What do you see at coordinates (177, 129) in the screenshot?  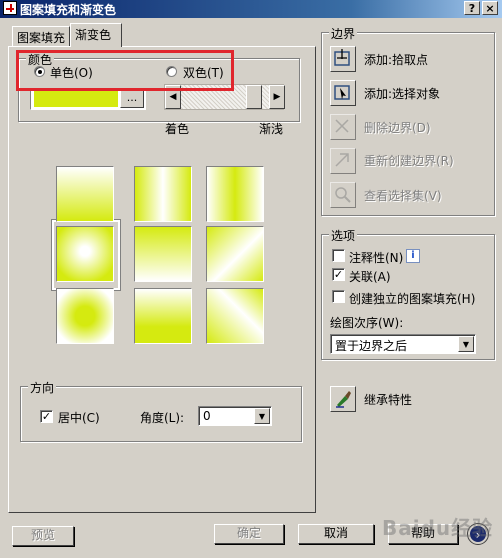 I see `shade-label: 着色` at bounding box center [177, 129].